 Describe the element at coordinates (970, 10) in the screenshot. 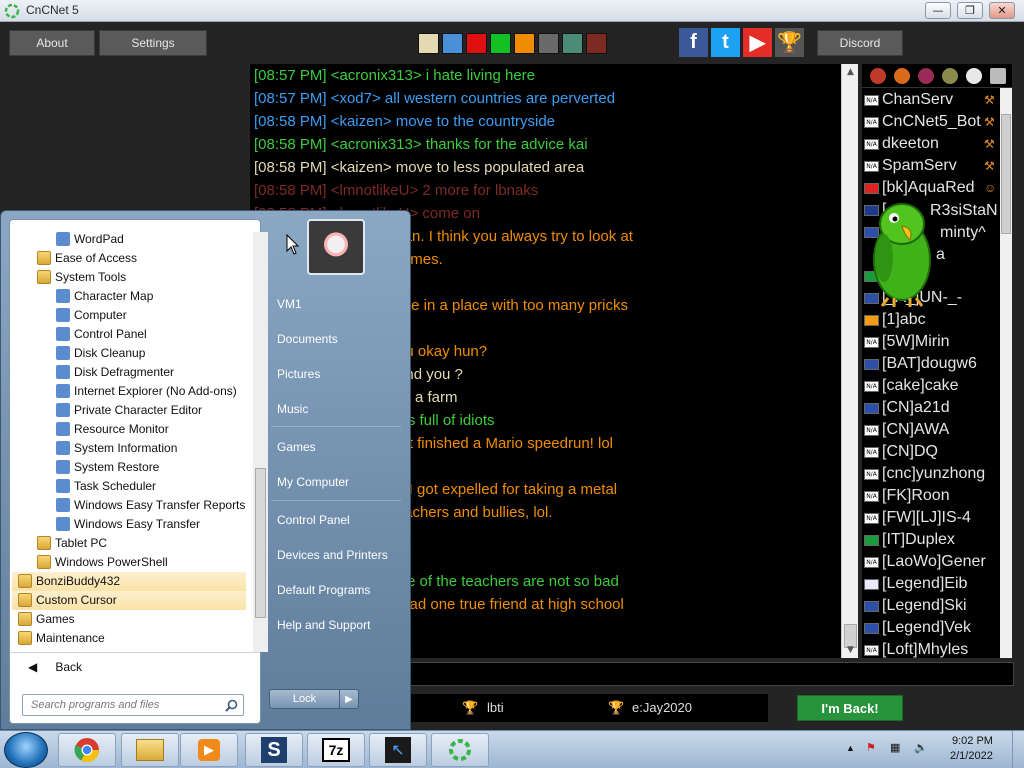

I see `maximize-button: ❐` at that location.